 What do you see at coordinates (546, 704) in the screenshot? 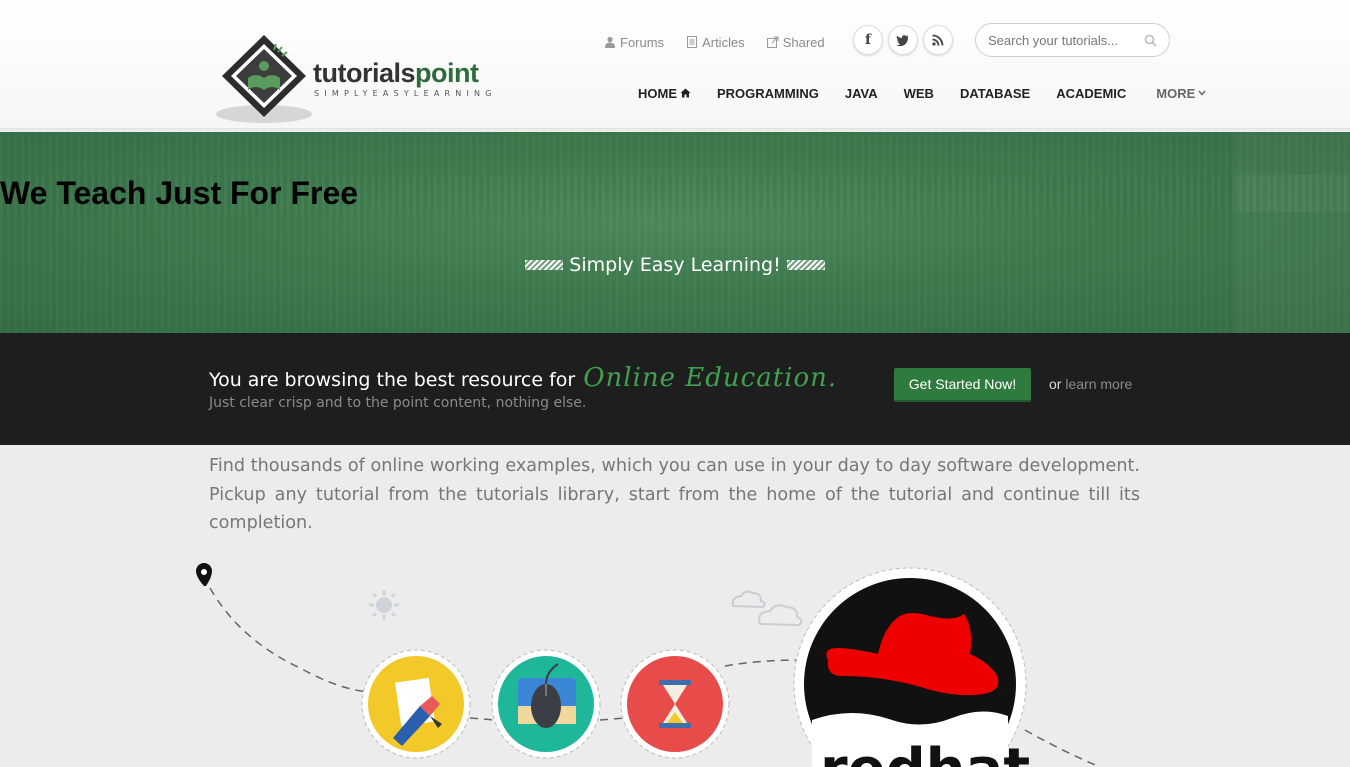
I see `mouse-icon` at bounding box center [546, 704].